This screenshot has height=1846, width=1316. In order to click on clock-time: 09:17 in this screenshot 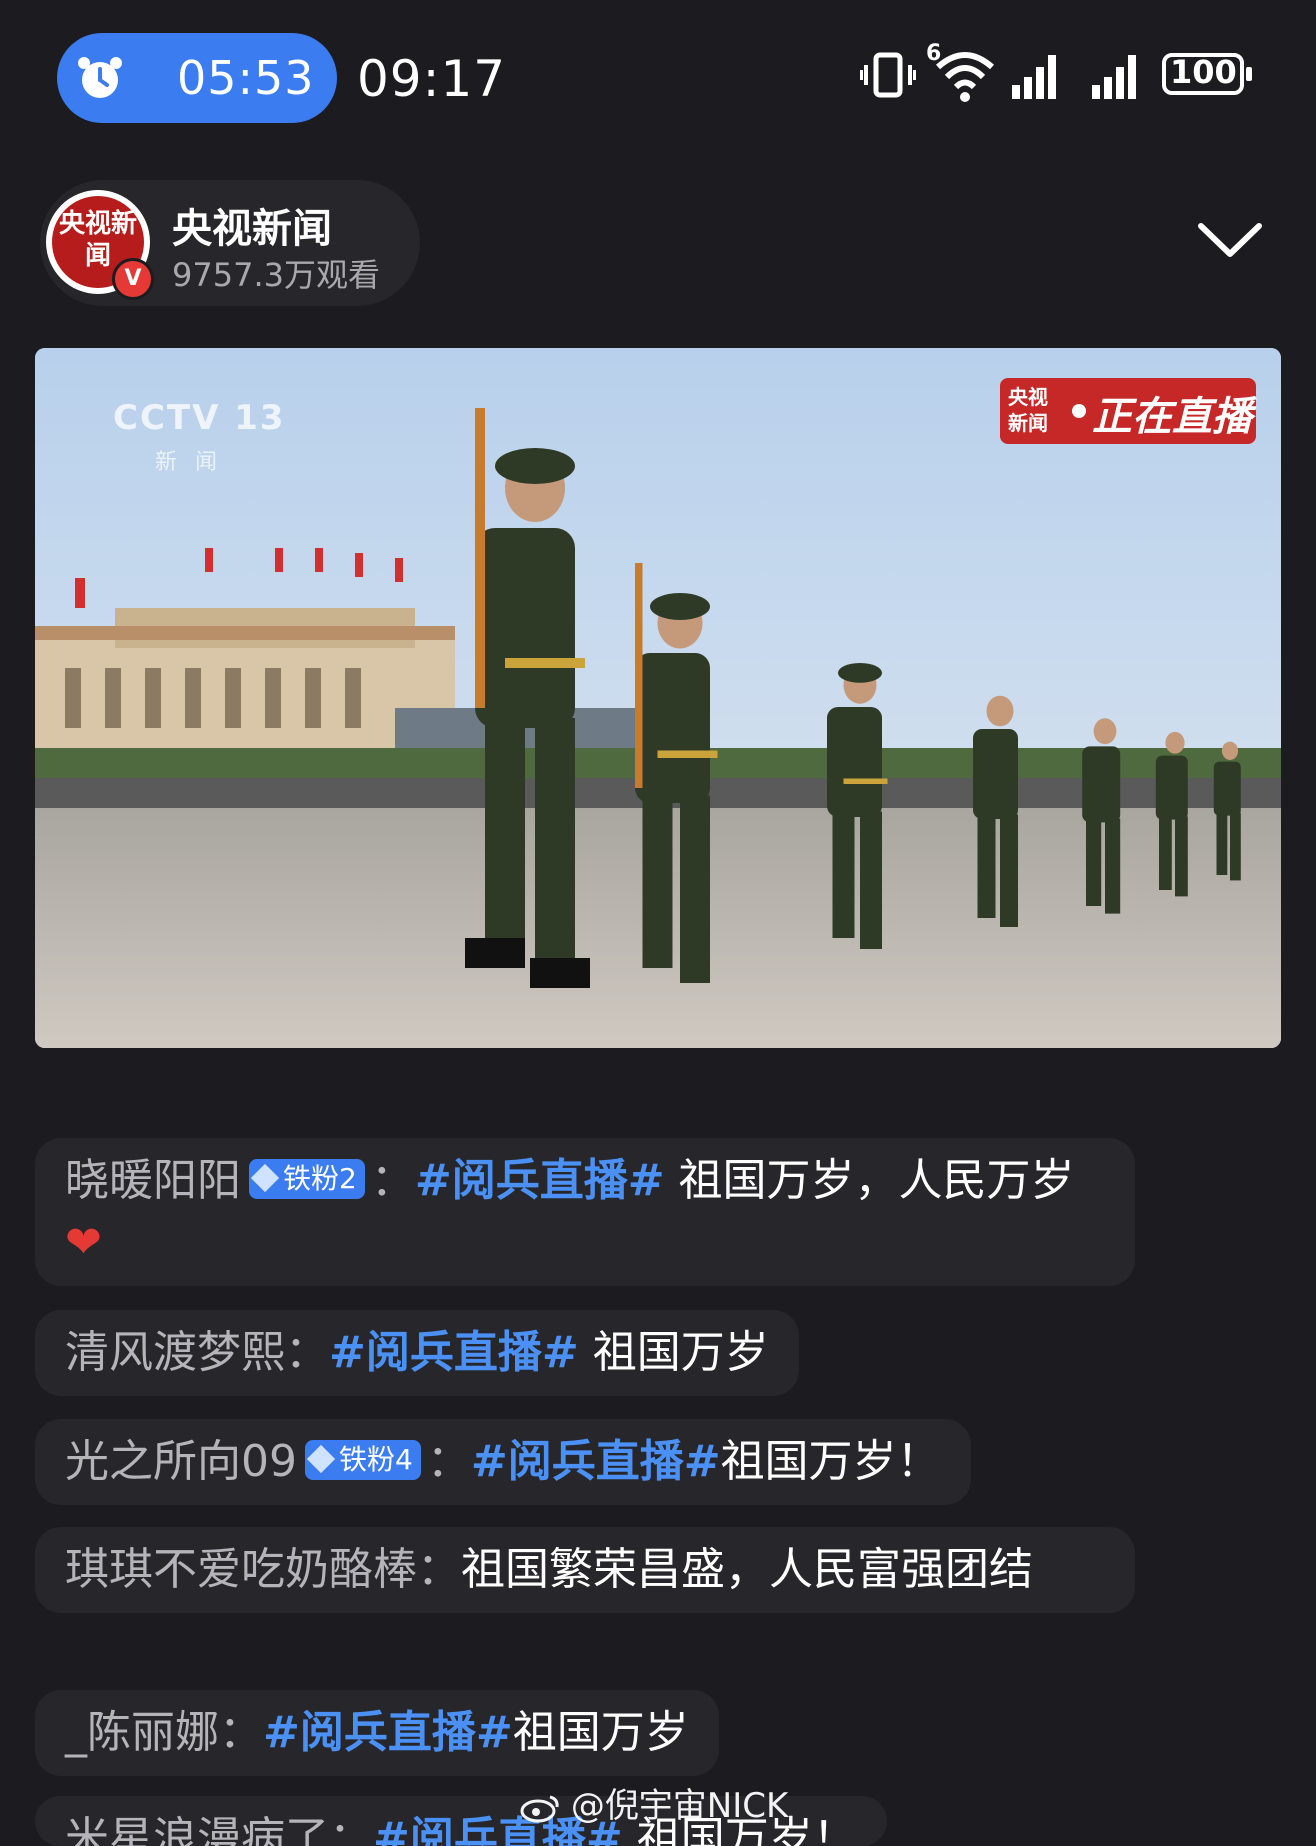, I will do `click(432, 79)`.